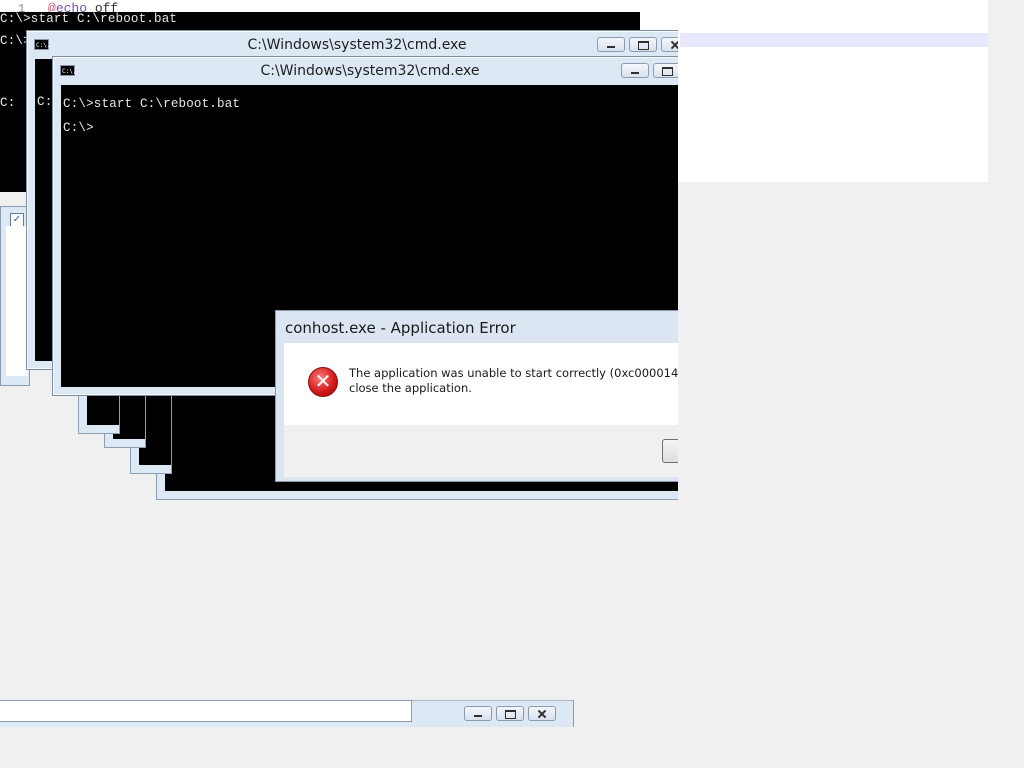  Describe the element at coordinates (206, 711) in the screenshot. I see `bottom-window-client` at that location.